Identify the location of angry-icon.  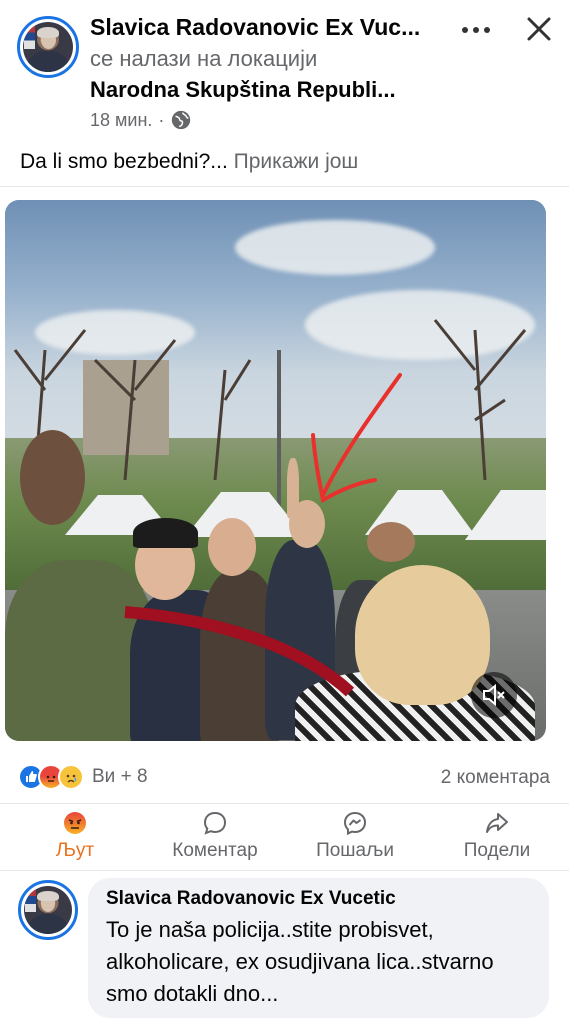
(75, 823).